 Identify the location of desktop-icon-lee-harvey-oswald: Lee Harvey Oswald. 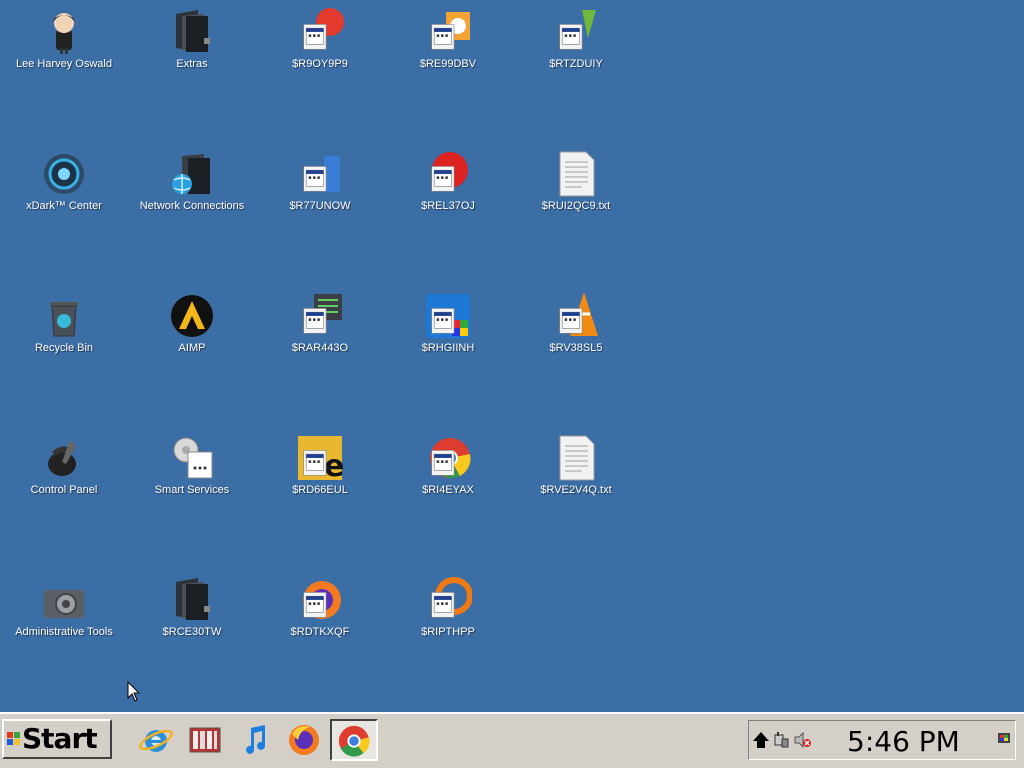
(64, 42).